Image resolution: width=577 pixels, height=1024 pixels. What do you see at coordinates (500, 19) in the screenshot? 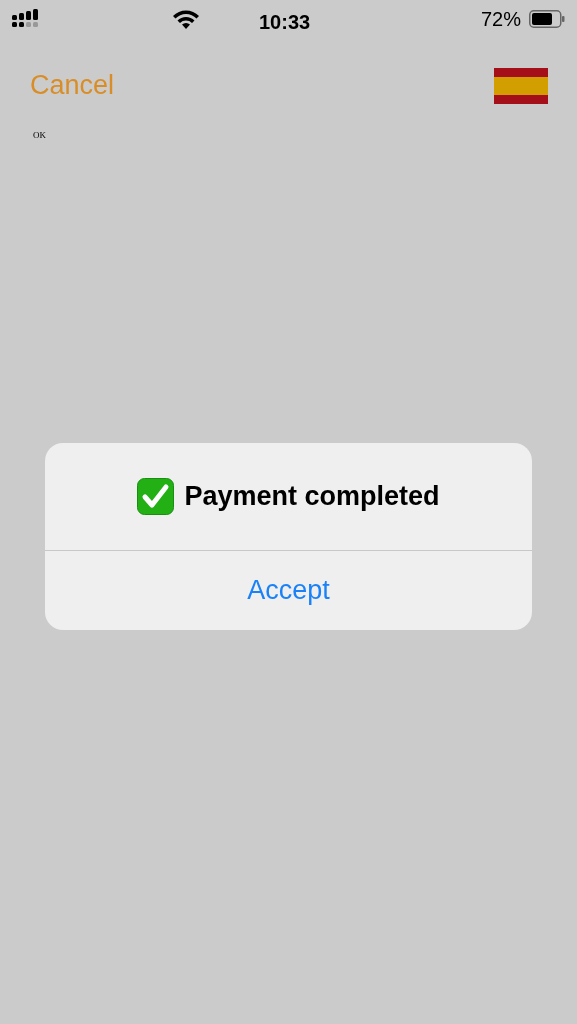
I see `battery-percentage: 72%` at bounding box center [500, 19].